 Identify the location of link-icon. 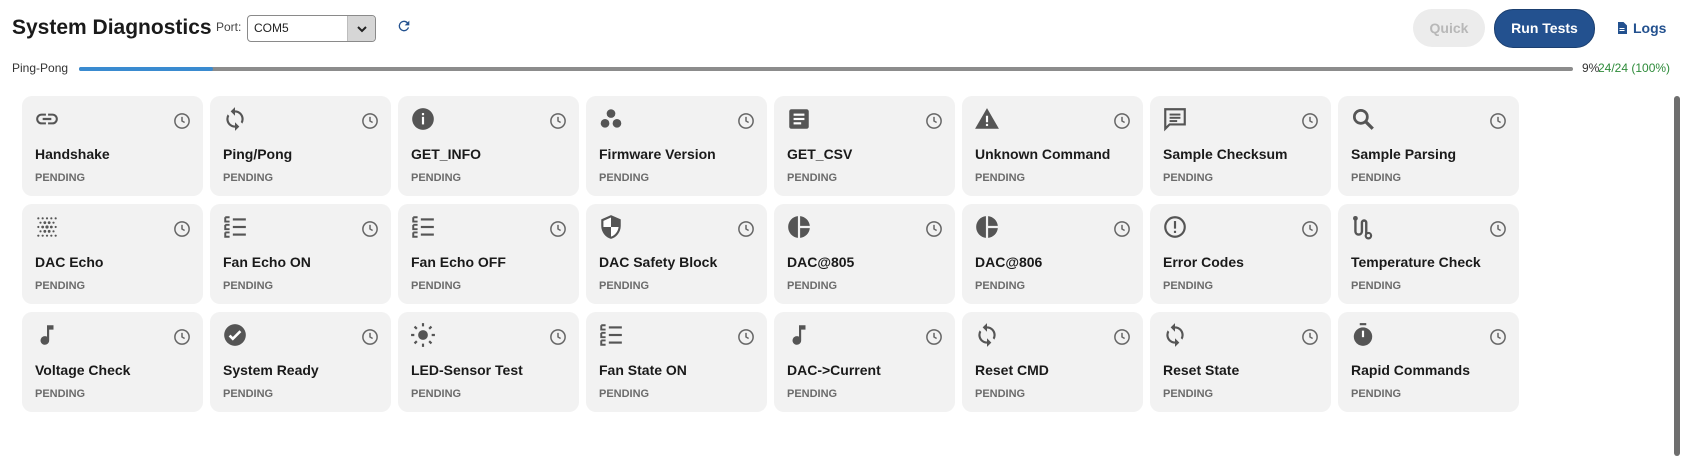
(47, 119).